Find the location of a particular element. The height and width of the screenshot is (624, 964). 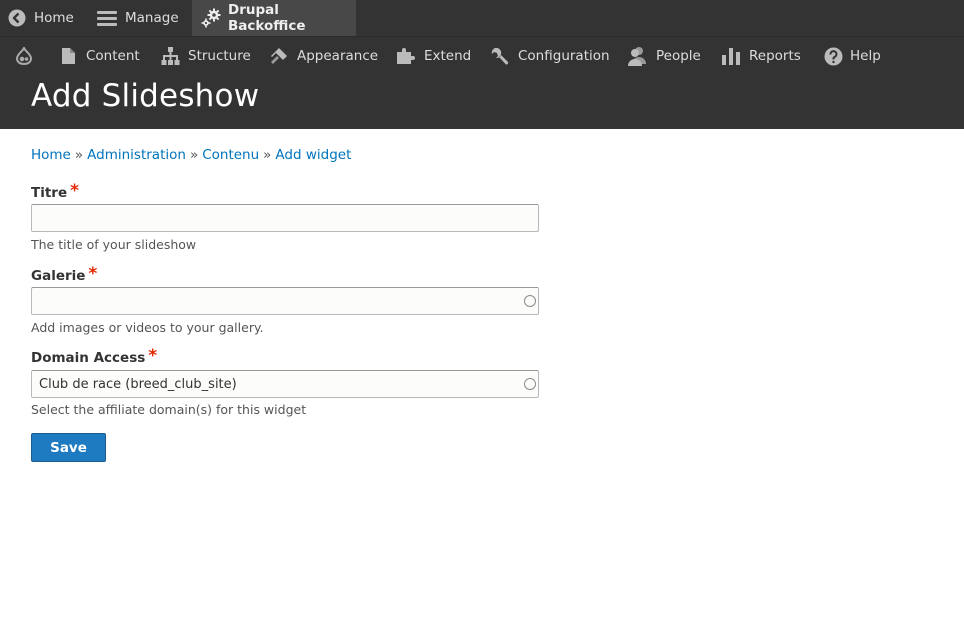

hamburger-menu-icon is located at coordinates (107, 18).